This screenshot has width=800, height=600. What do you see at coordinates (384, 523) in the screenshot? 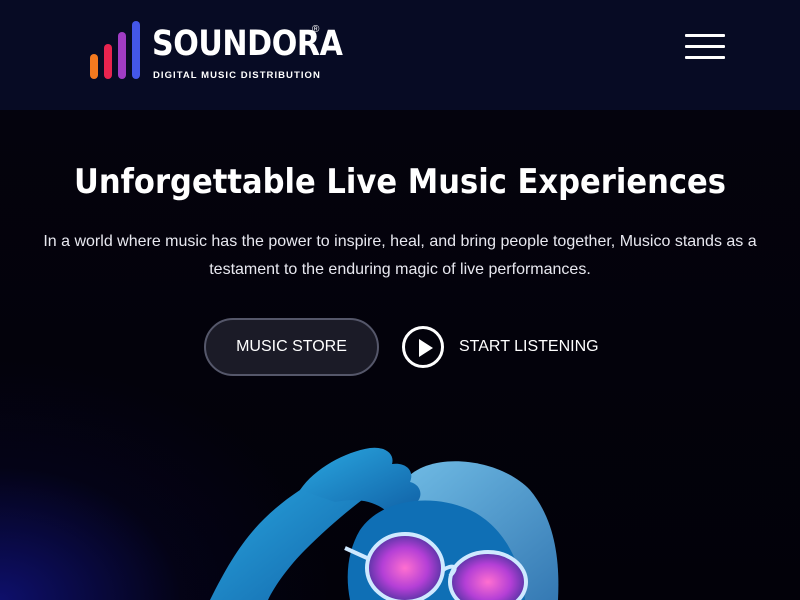
I see `hero-photo-person-sunglasses` at bounding box center [384, 523].